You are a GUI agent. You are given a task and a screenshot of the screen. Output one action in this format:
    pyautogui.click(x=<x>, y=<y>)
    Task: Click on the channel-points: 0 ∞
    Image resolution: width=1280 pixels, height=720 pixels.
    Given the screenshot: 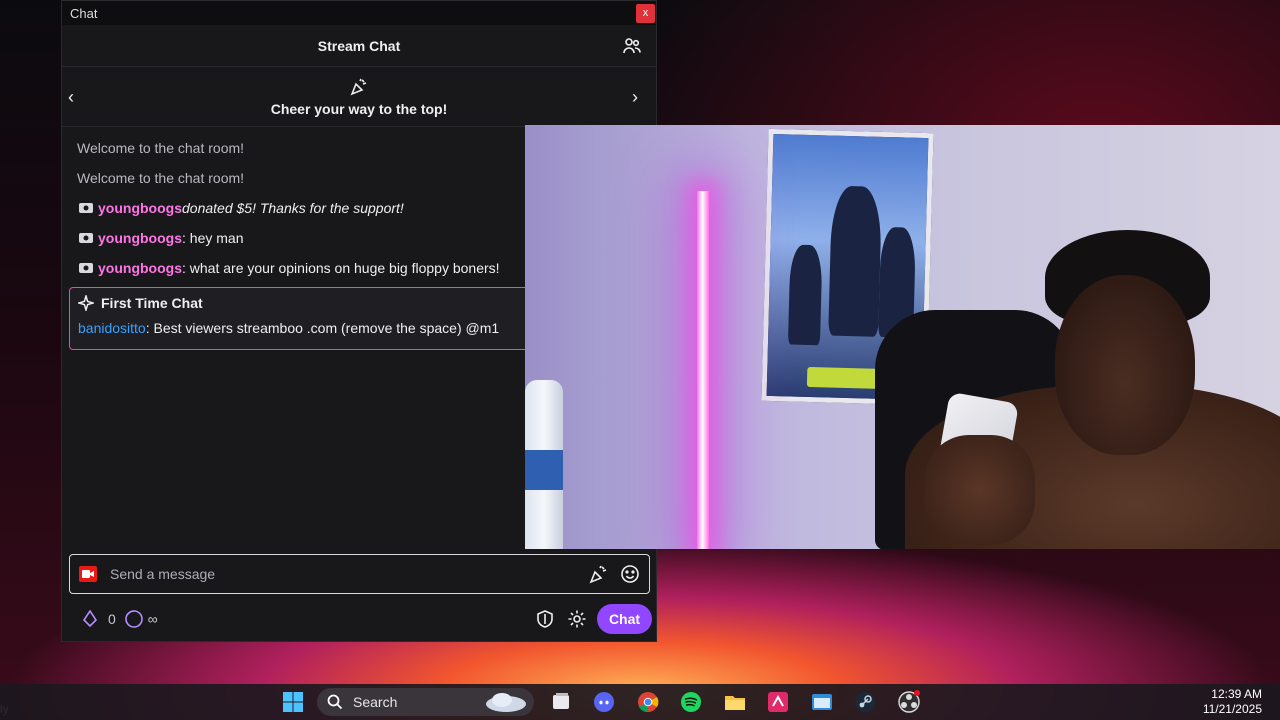 What is the action you would take?
    pyautogui.click(x=123, y=619)
    